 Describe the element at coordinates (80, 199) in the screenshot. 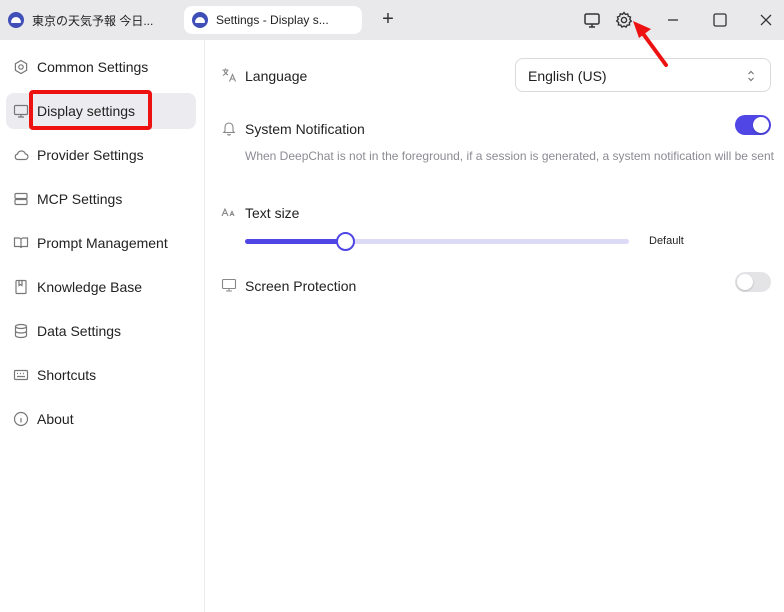

I see `sidebar-item-label: MCP Settings` at that location.